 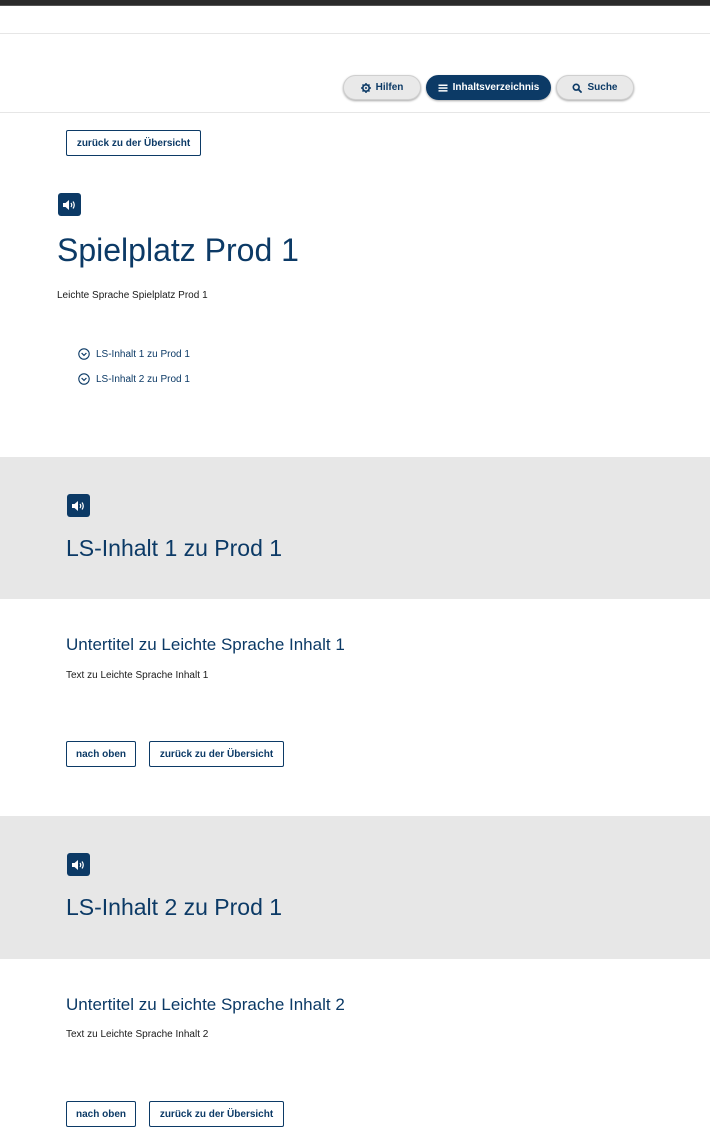 I want to click on toc-item-inhalt-1: LS-Inhalt 1 zu Prod 1, so click(x=134, y=354).